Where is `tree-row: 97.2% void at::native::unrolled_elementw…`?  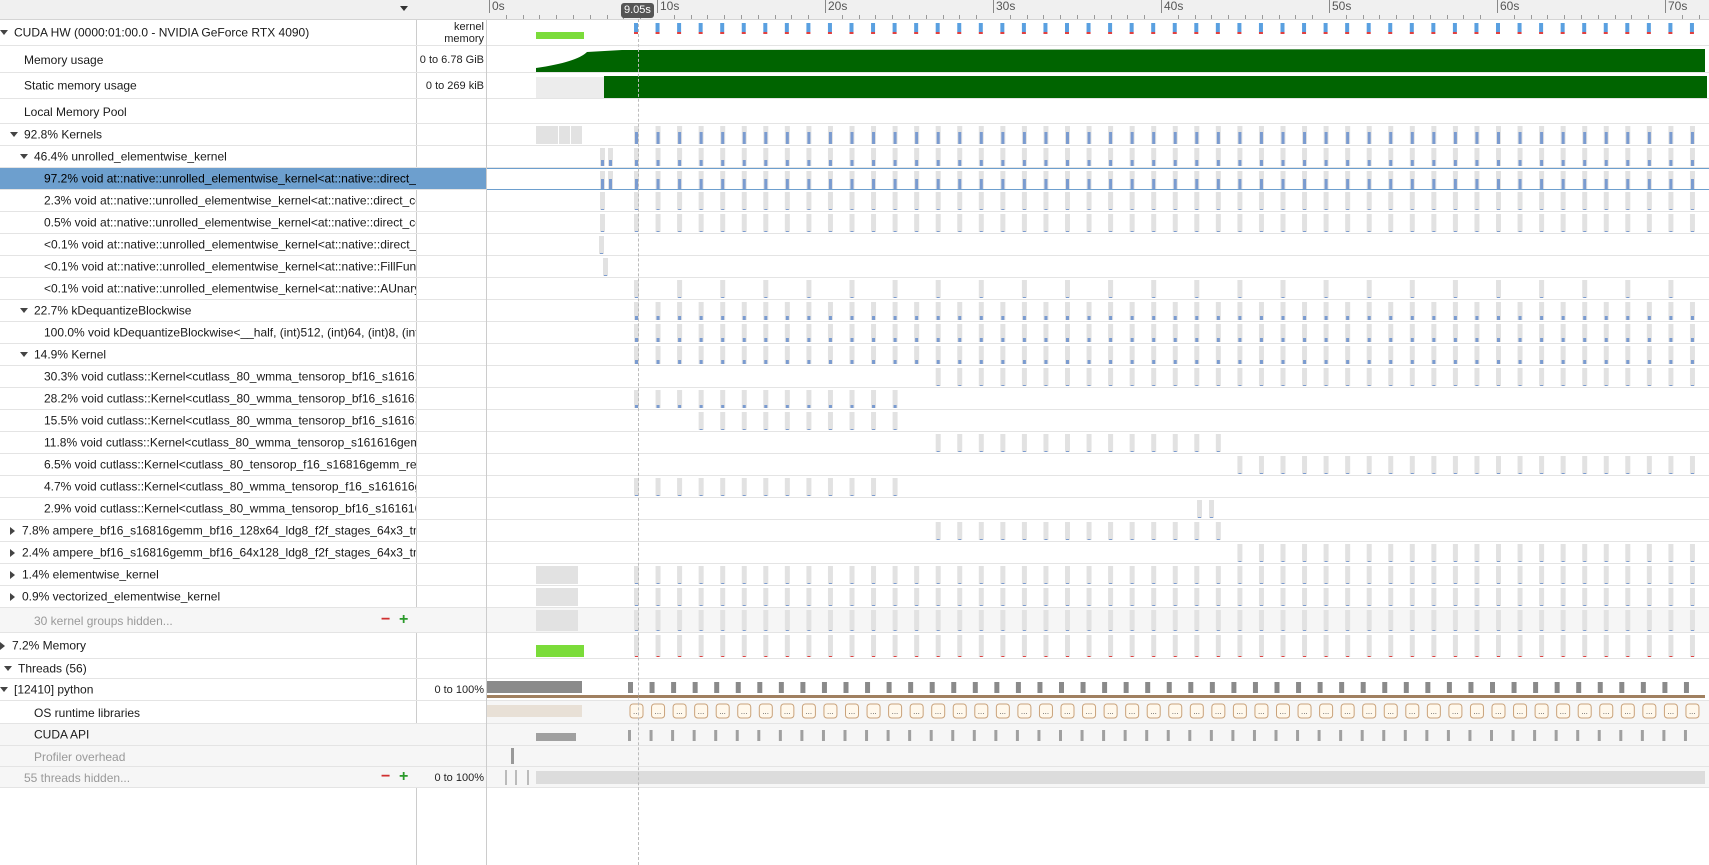 tree-row: 97.2% void at::native::unrolled_elementw… is located at coordinates (208, 179).